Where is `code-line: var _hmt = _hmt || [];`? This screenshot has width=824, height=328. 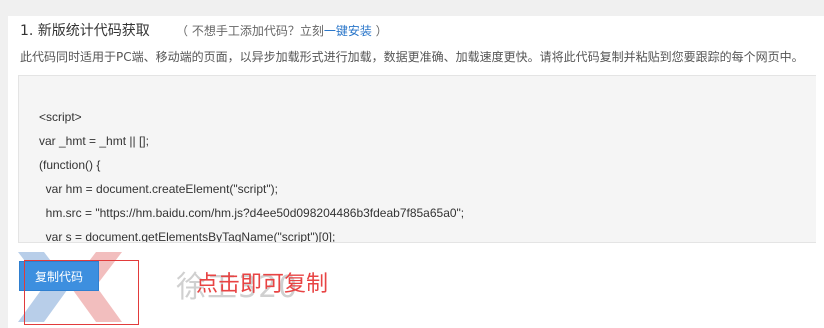 code-line: var _hmt = _hmt || []; is located at coordinates (94, 141).